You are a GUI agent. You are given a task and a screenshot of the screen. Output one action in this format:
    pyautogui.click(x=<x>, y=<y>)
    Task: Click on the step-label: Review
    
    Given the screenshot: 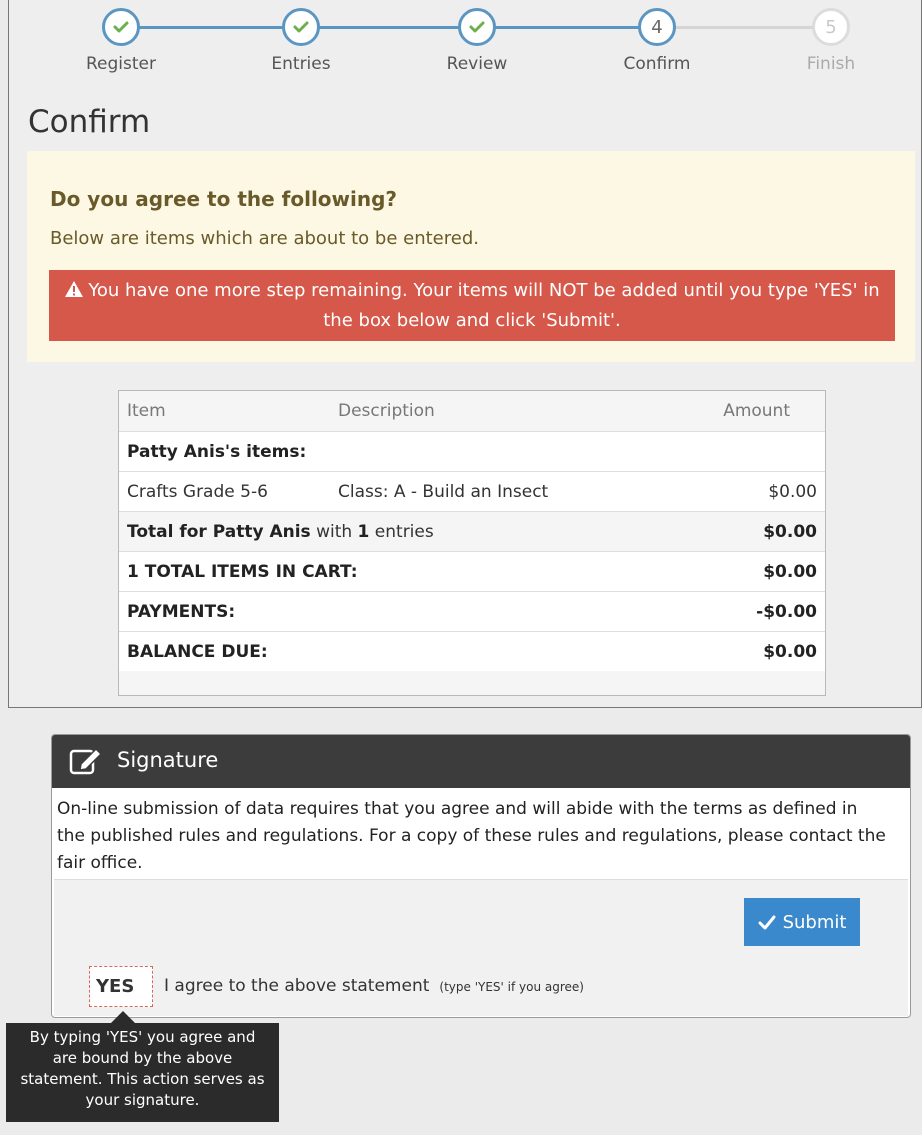 What is the action you would take?
    pyautogui.click(x=477, y=64)
    